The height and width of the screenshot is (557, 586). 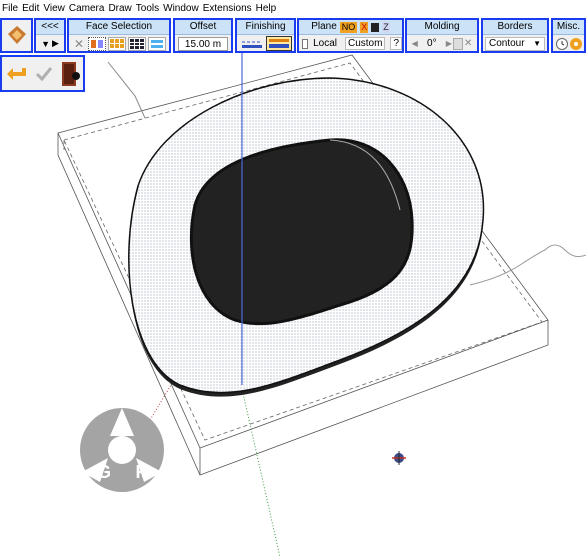 I want to click on molding-angle-value: 0°, so click(x=432, y=44).